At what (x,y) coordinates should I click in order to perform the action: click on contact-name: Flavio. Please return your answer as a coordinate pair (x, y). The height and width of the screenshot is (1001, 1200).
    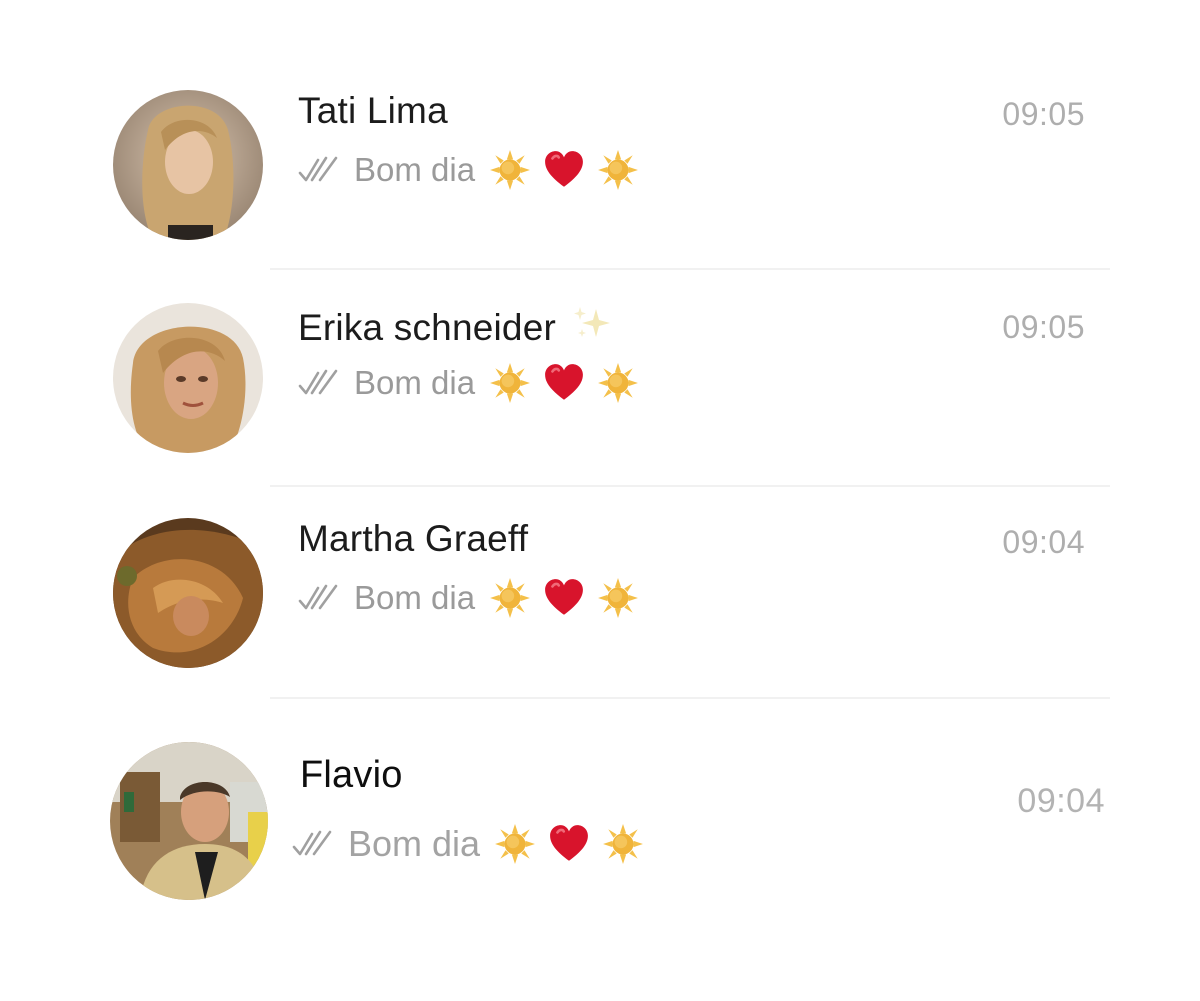
    Looking at the image, I should click on (351, 775).